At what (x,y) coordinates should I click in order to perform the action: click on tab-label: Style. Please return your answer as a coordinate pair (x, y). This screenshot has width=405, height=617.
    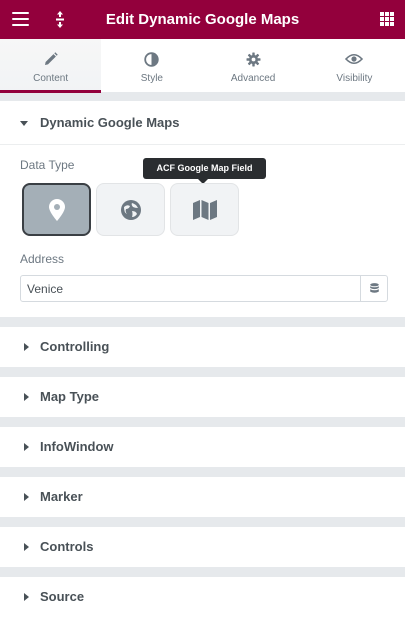
    Looking at the image, I should click on (151, 78).